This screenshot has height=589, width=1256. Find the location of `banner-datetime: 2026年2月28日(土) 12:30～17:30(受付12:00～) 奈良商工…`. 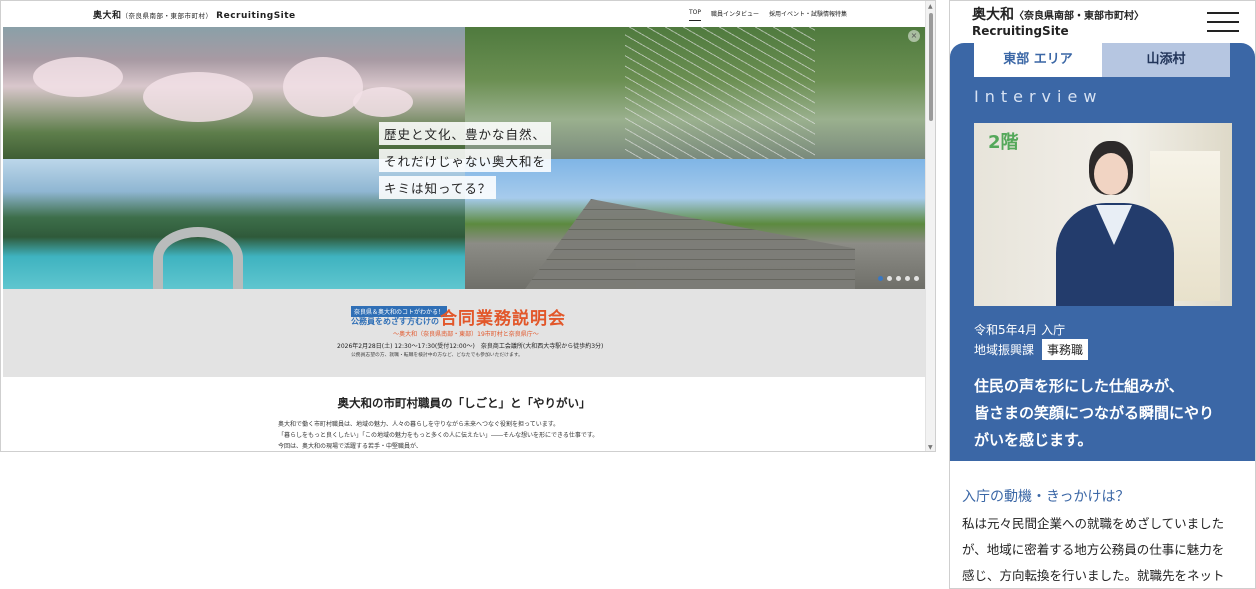

banner-datetime: 2026年2月28日(土) 12:30～17:30(受付12:00～) 奈良商工… is located at coordinates (470, 346).